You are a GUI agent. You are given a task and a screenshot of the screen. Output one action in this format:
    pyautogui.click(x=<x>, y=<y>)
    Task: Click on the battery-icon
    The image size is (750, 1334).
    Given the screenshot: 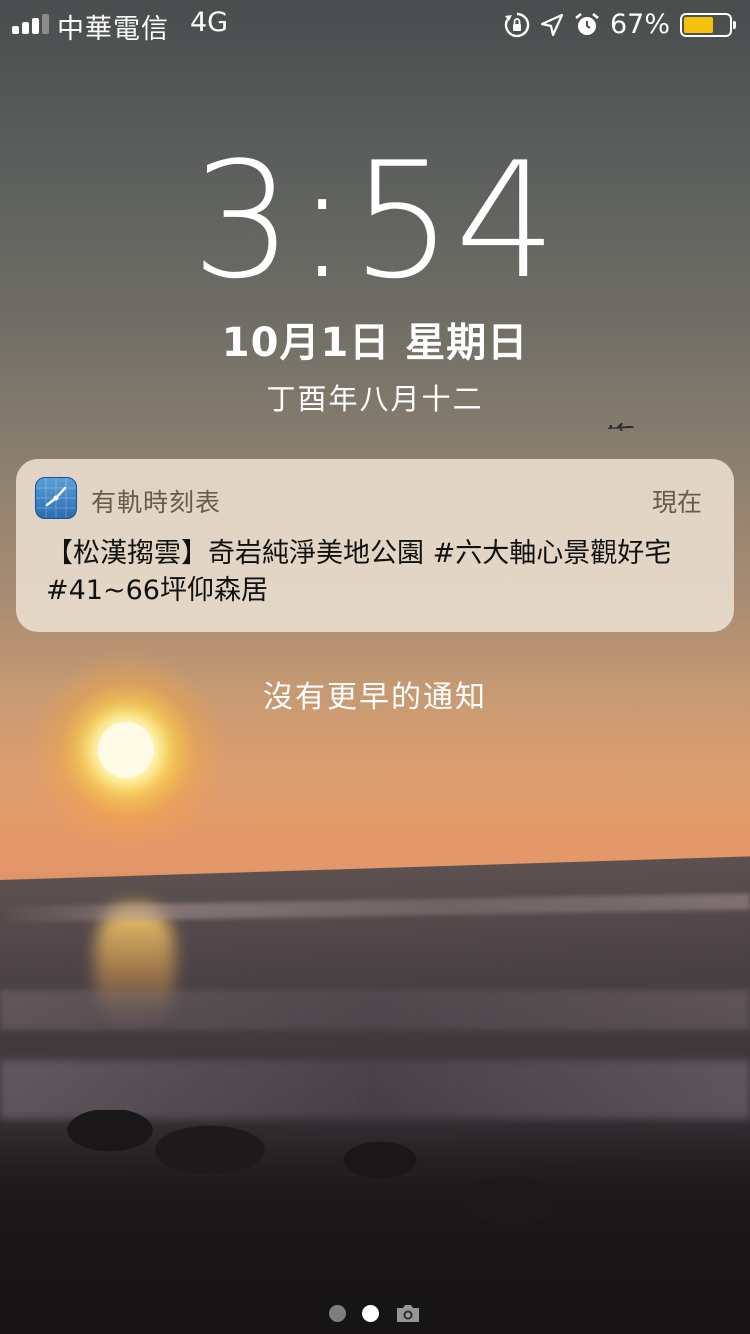 What is the action you would take?
    pyautogui.click(x=708, y=24)
    